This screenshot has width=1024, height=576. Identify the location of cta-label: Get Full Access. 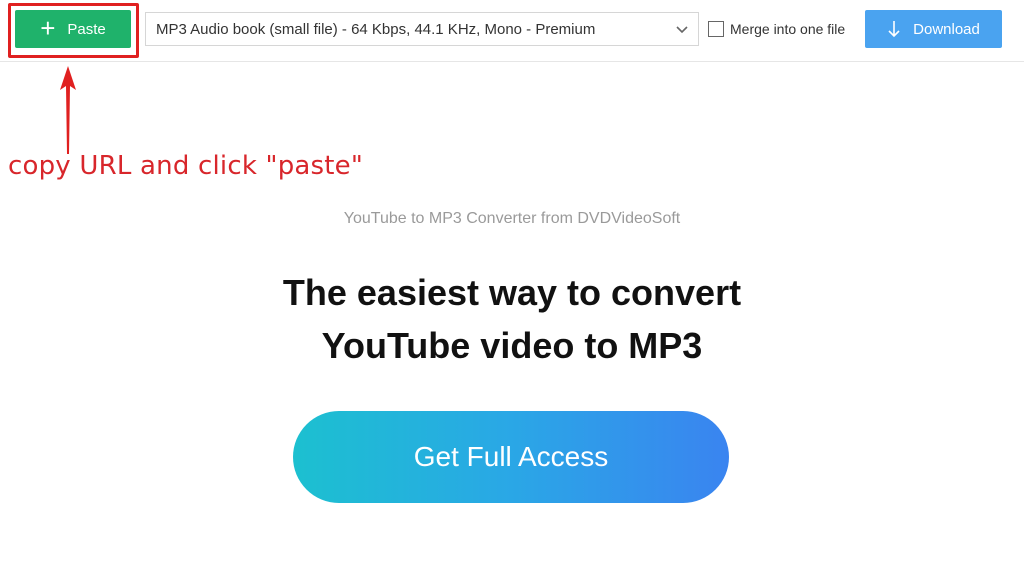
(511, 456).